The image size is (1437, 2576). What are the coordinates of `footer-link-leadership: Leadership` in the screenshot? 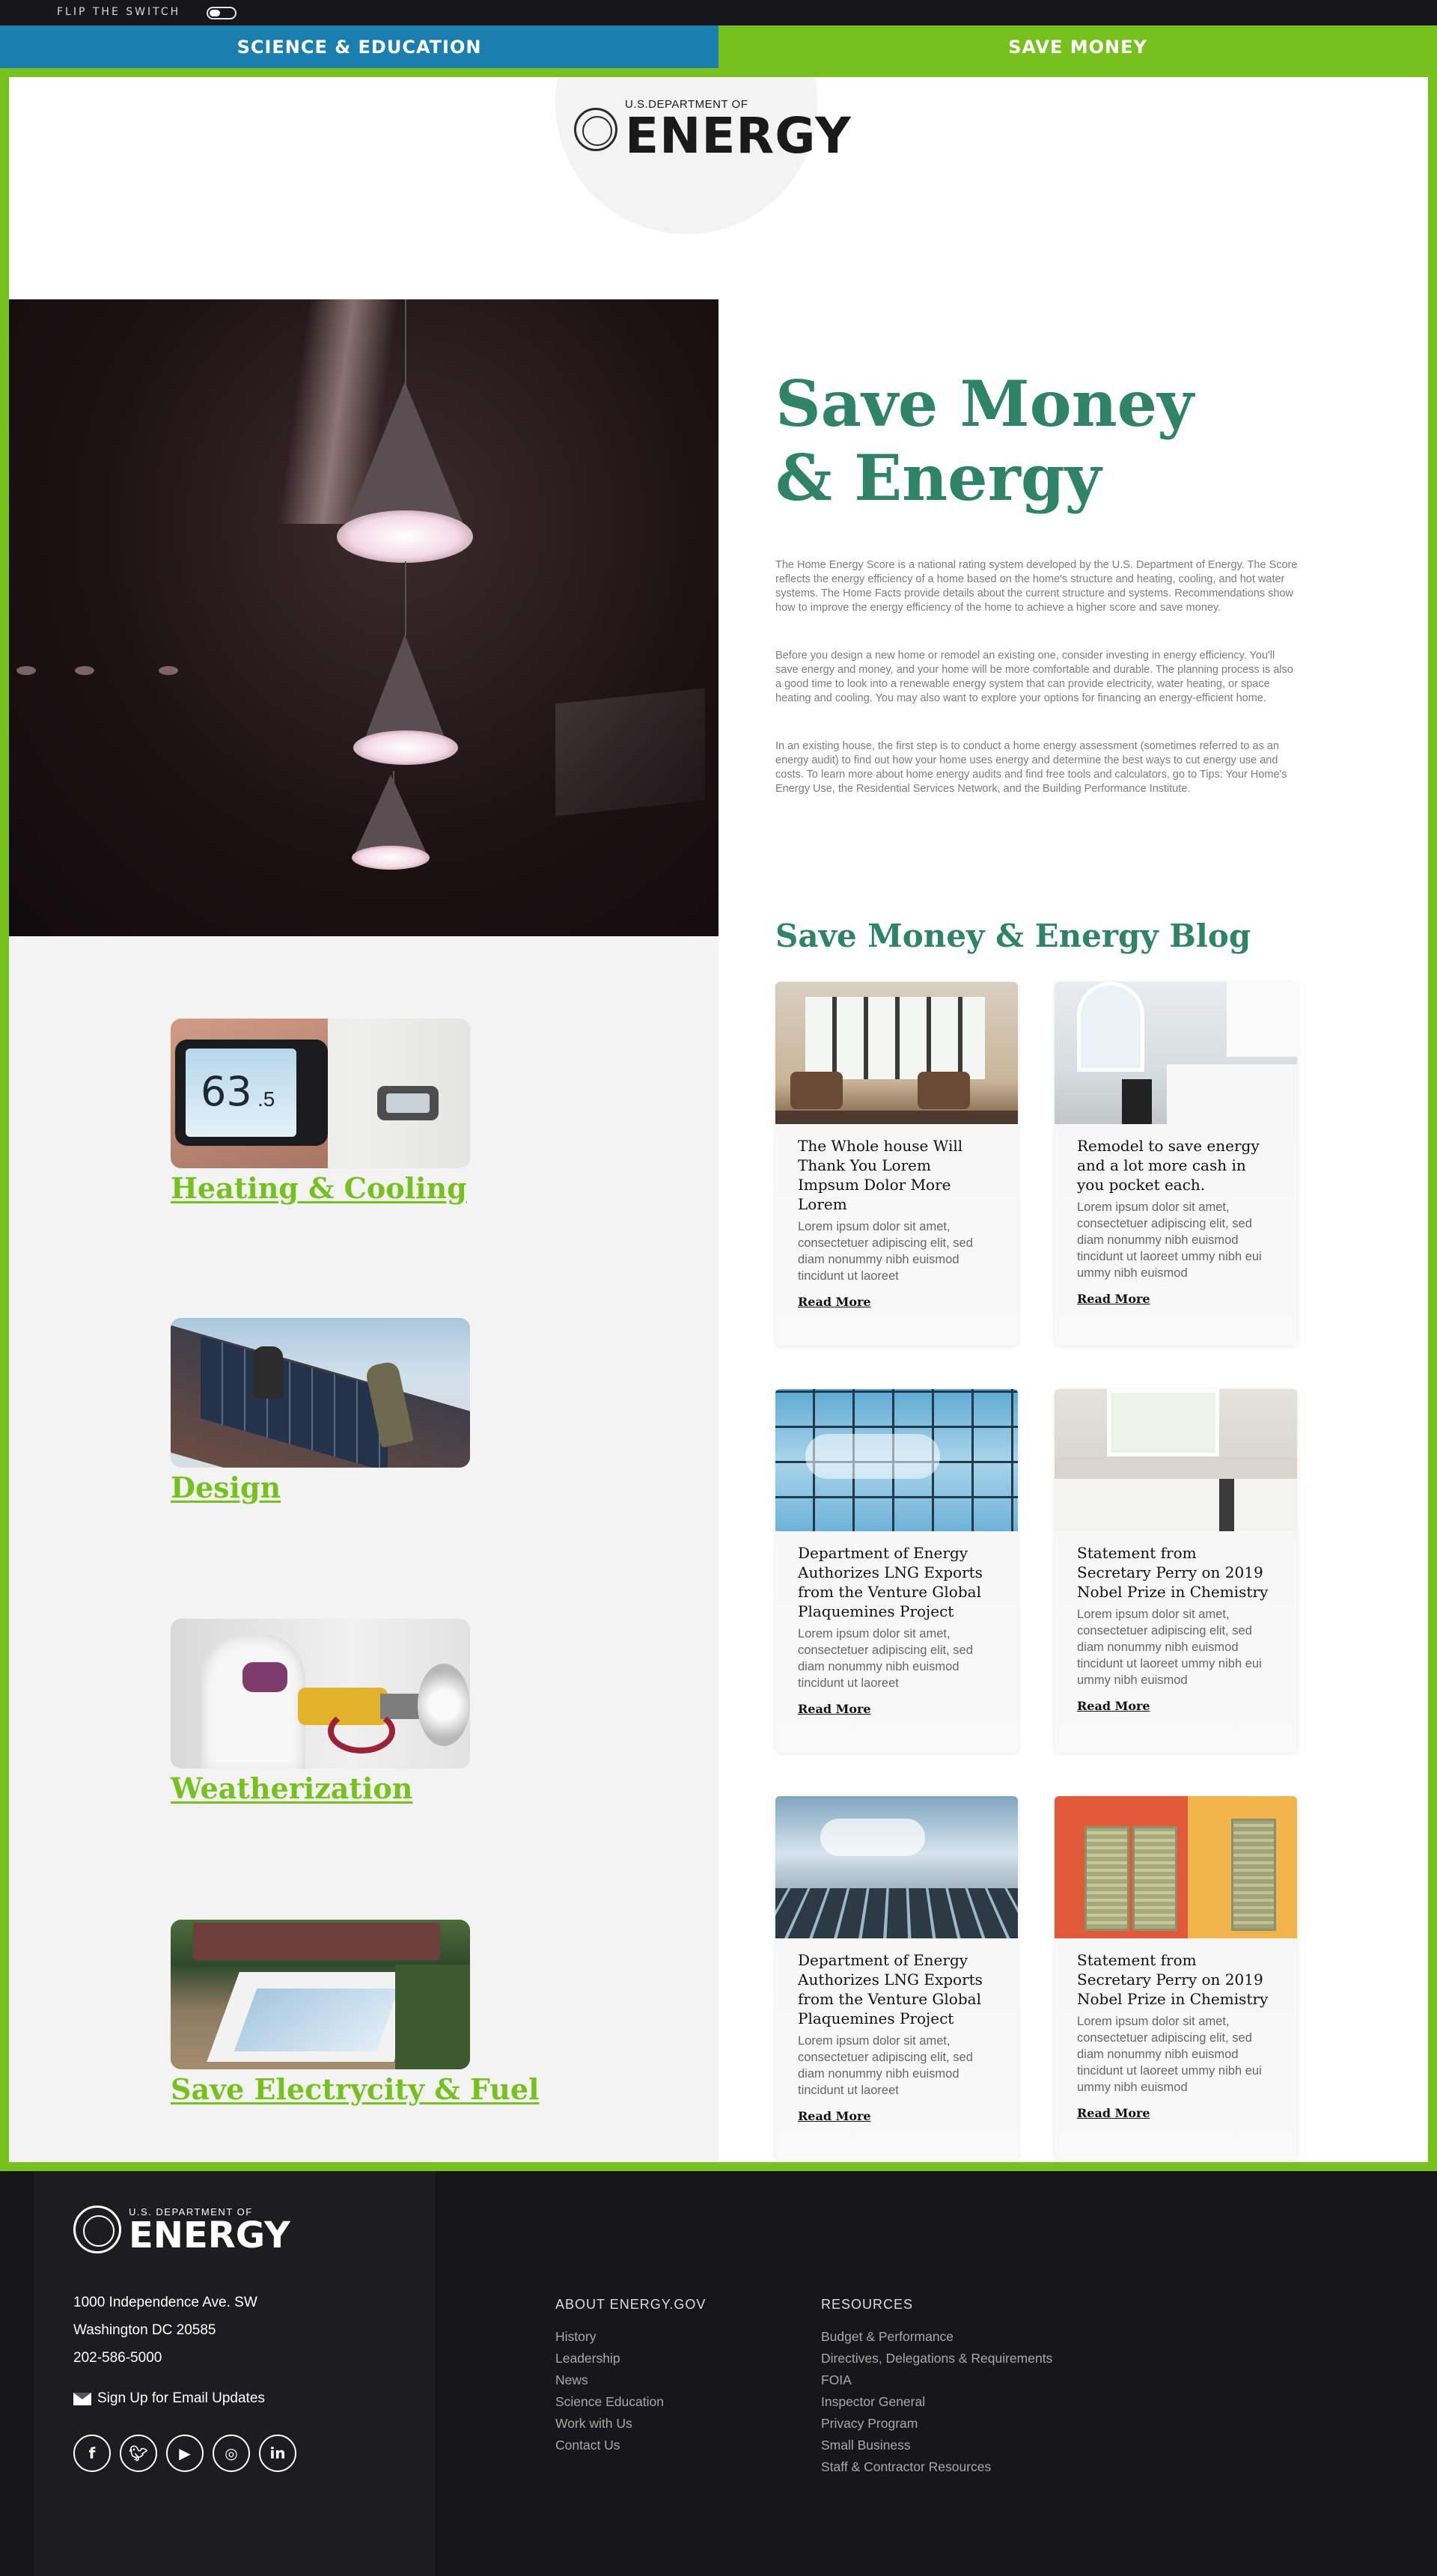 It's located at (630, 2358).